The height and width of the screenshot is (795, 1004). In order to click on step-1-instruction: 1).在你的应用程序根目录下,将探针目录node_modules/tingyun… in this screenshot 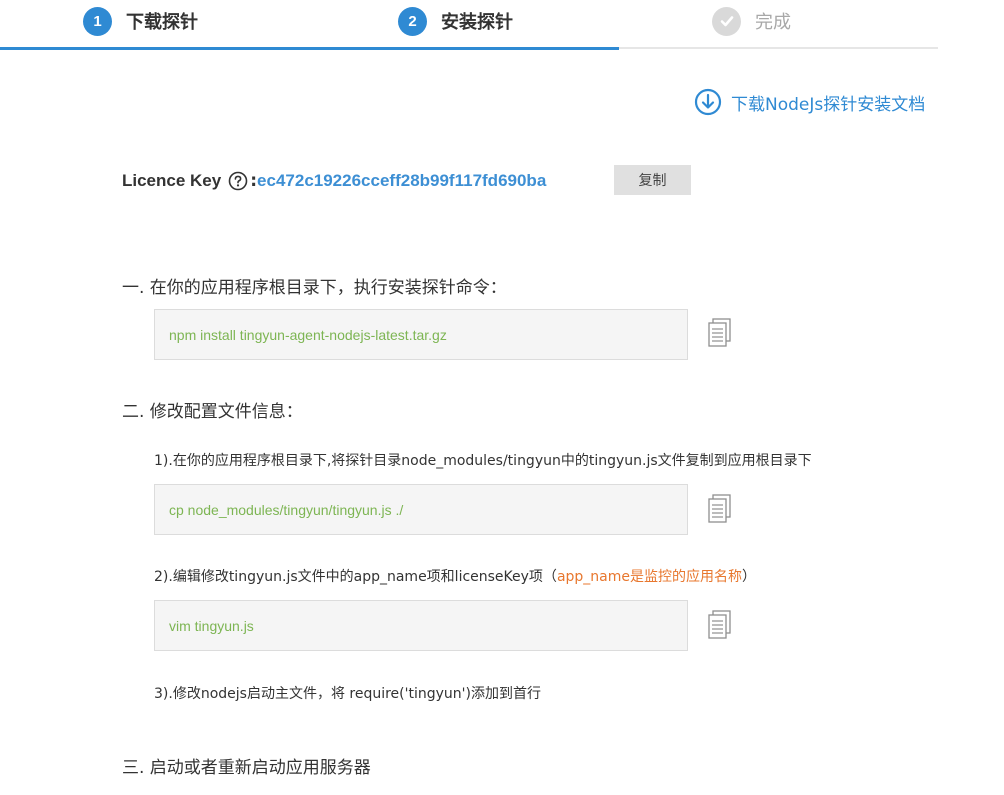, I will do `click(483, 461)`.